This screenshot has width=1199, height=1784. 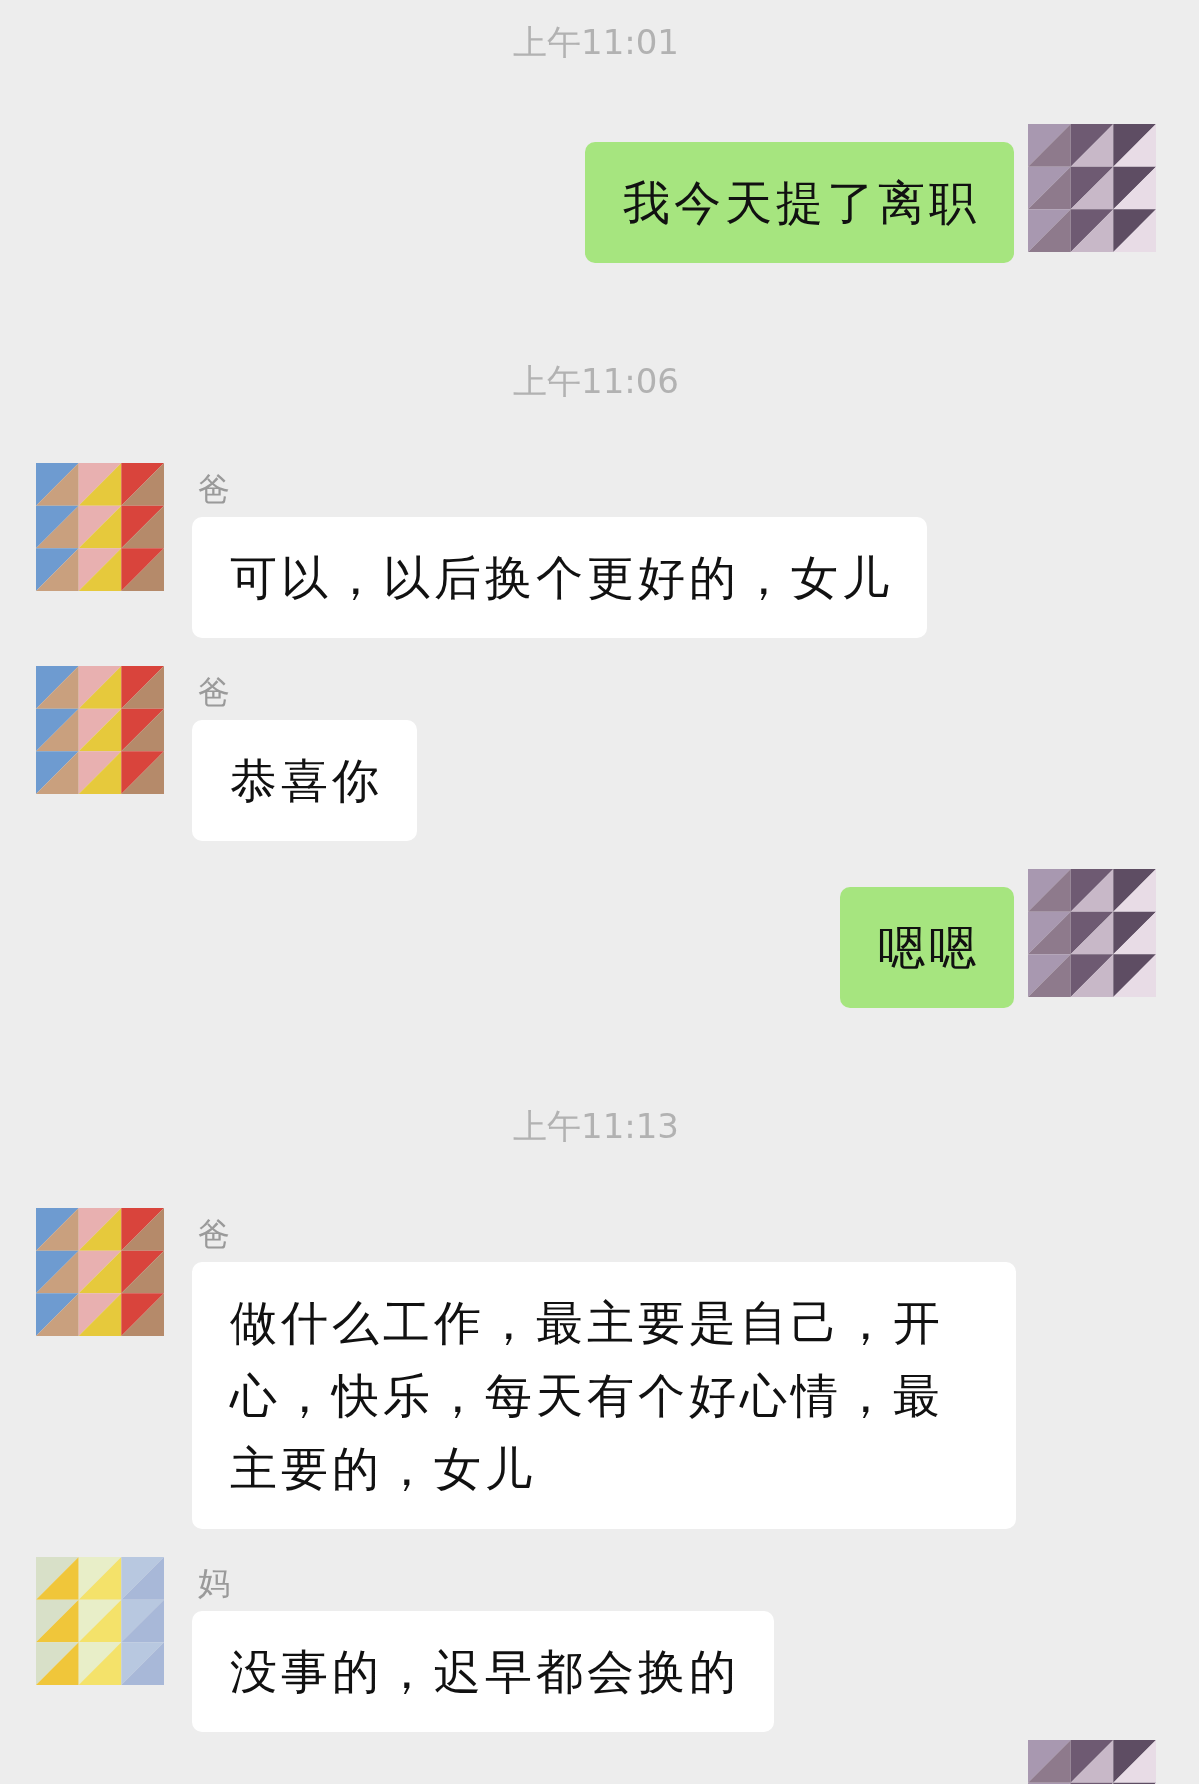 I want to click on timestamp: 上午11:13, so click(x=596, y=1126).